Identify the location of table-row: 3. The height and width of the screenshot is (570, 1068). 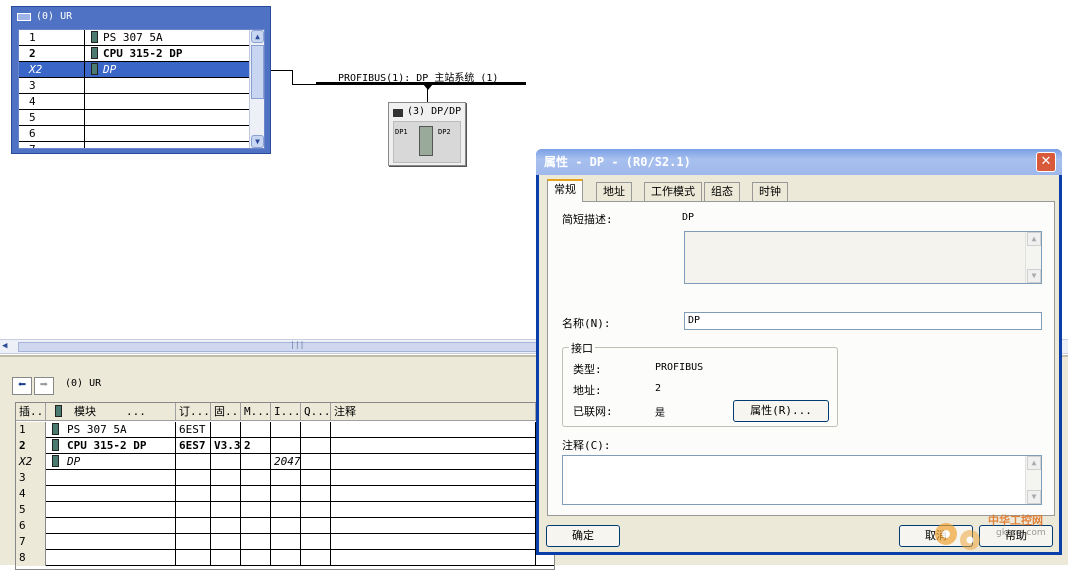
(285, 478).